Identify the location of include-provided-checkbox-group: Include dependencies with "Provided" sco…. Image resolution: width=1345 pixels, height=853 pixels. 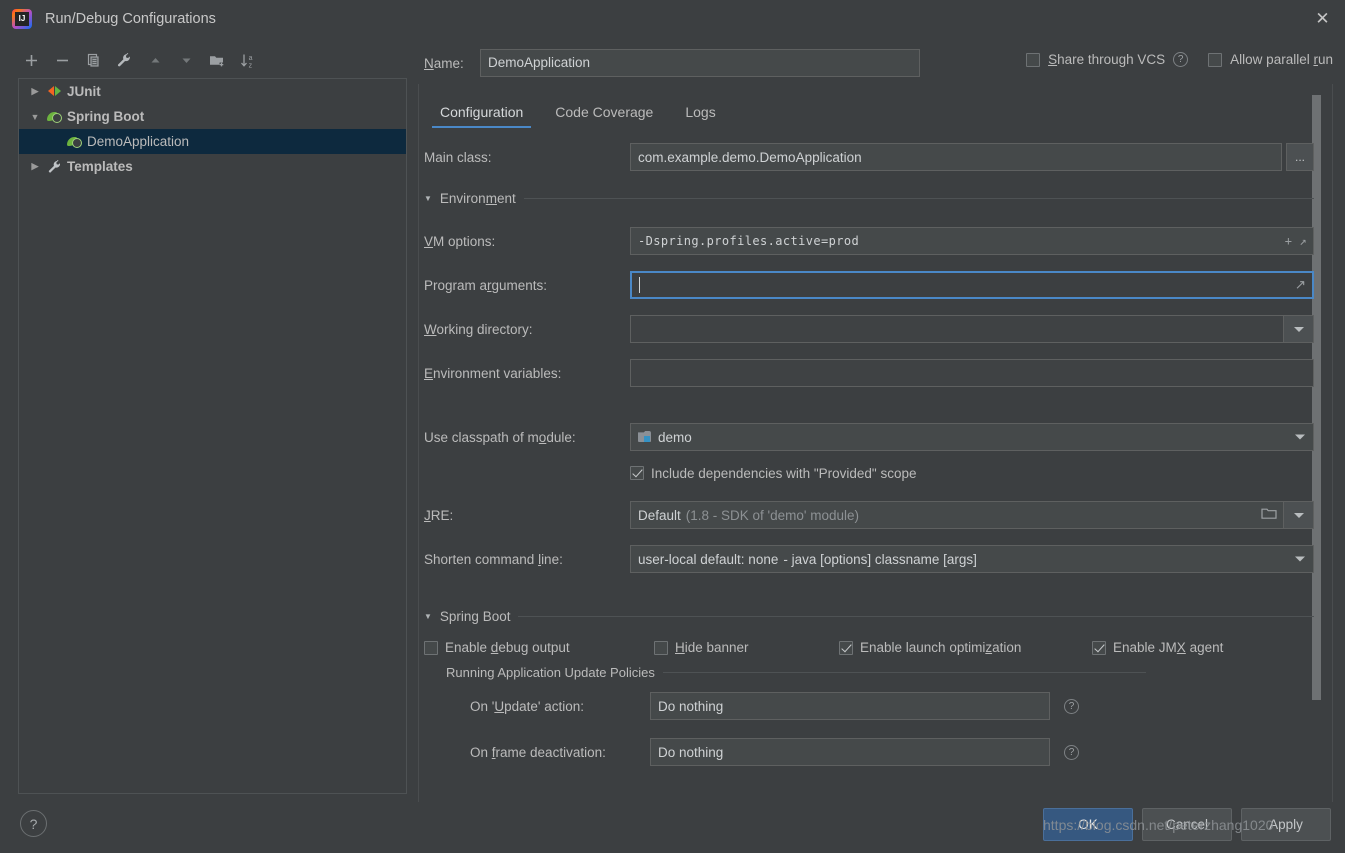
(773, 473).